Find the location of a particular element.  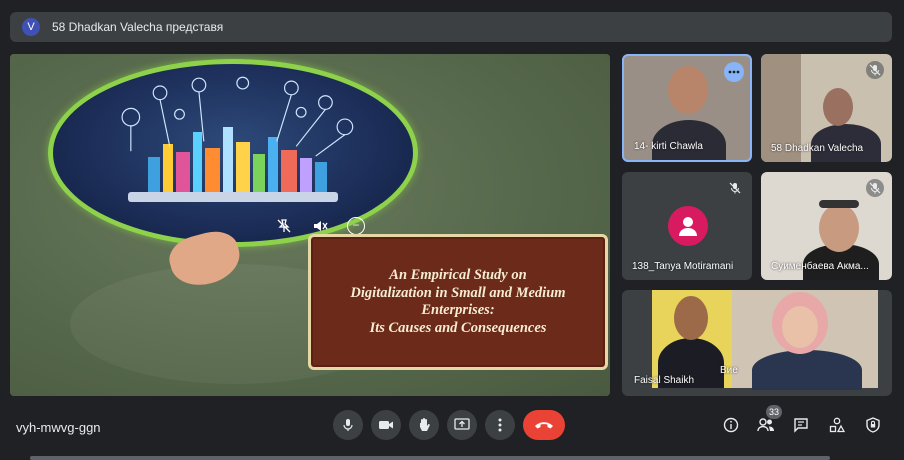

network-icons-graphic is located at coordinates (237, 116).